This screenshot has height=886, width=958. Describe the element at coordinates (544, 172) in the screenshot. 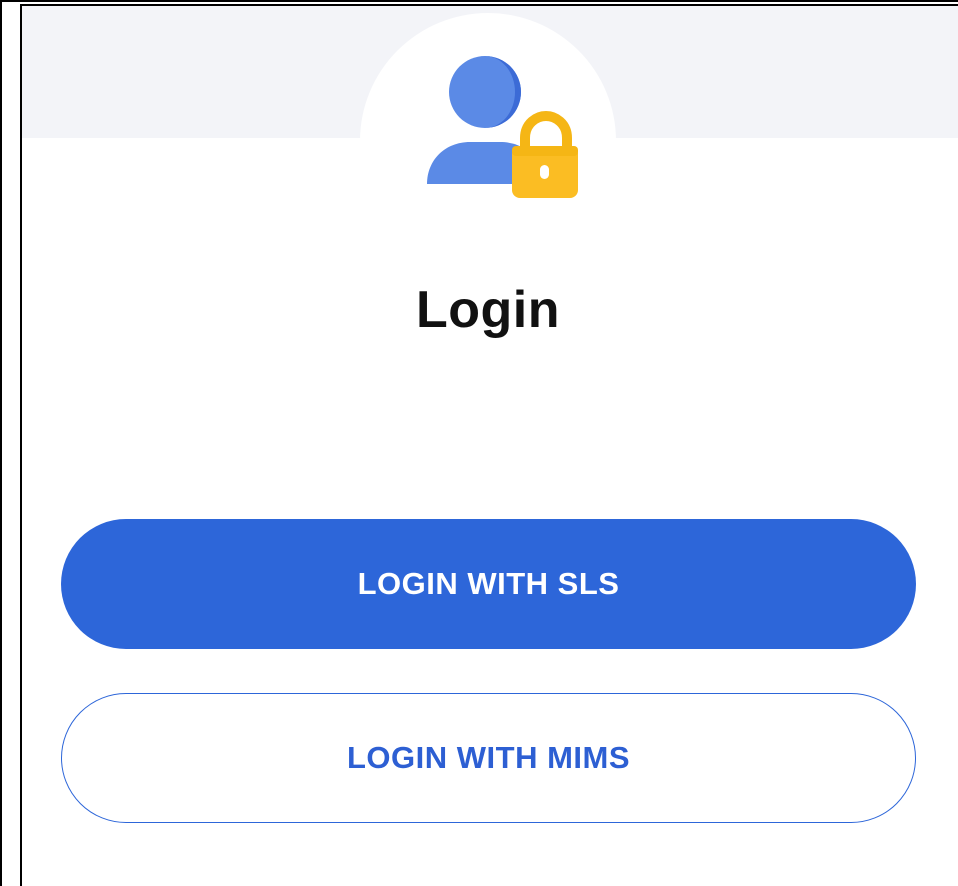

I see `keyhole-icon` at that location.